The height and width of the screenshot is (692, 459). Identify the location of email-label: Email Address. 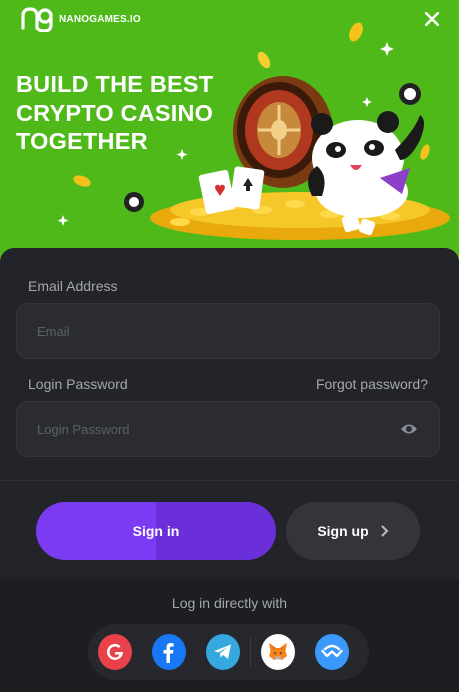
(73, 286).